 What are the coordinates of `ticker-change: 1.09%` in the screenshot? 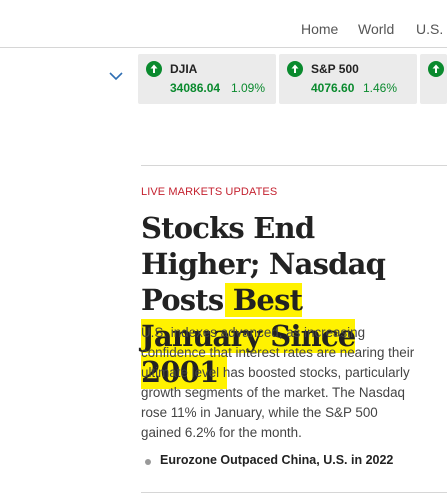 It's located at (248, 88).